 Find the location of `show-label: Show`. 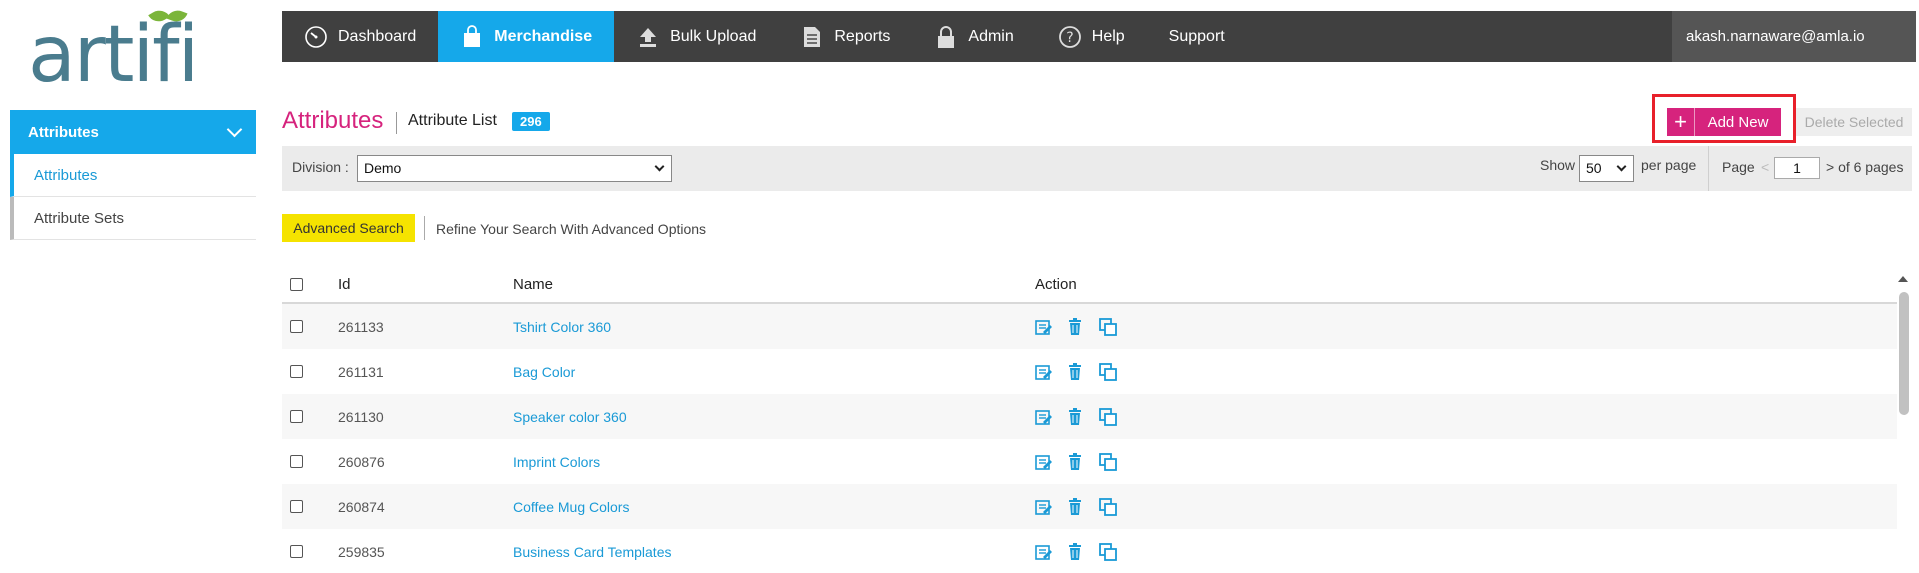

show-label: Show is located at coordinates (1558, 165).